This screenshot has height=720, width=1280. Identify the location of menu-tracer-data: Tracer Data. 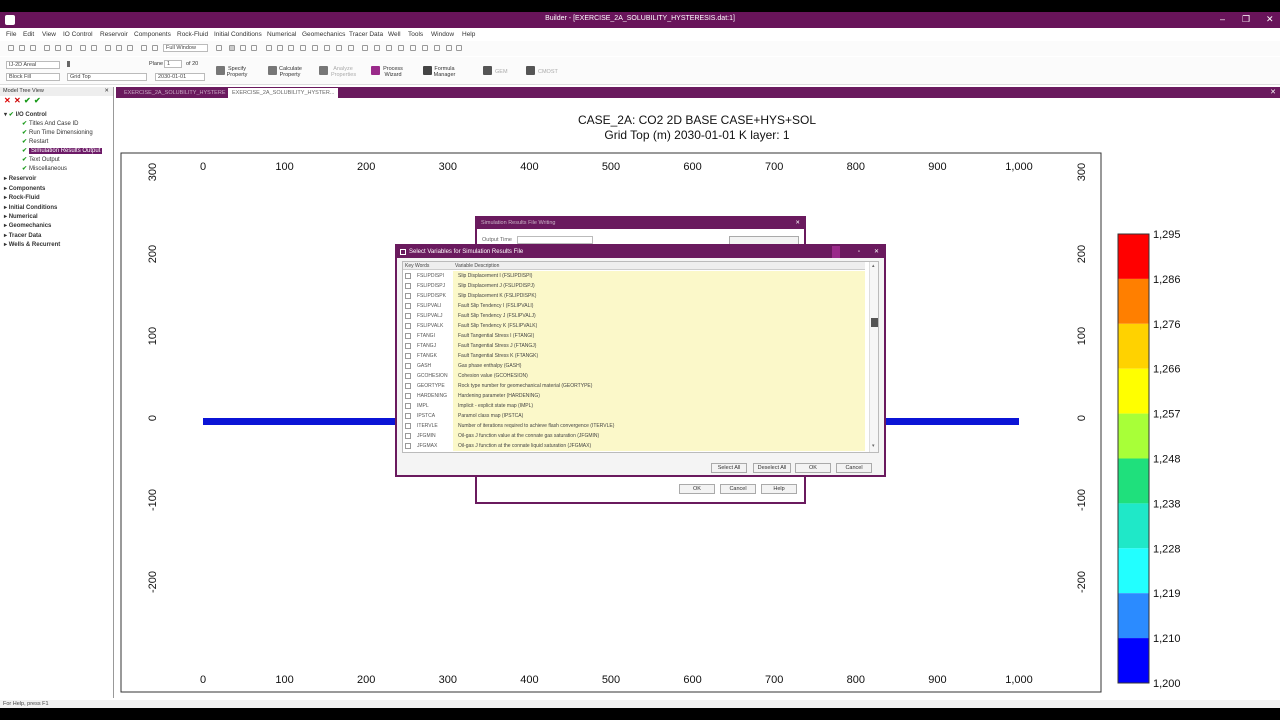
(366, 34).